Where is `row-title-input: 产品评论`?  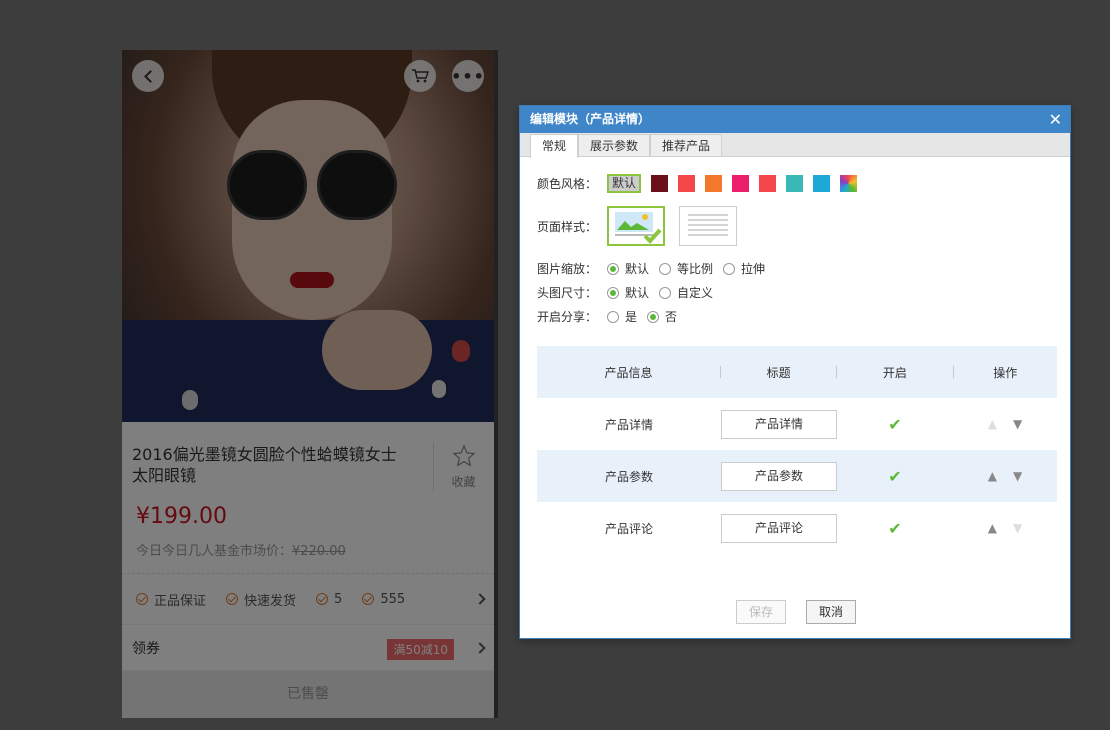 row-title-input: 产品评论 is located at coordinates (779, 528).